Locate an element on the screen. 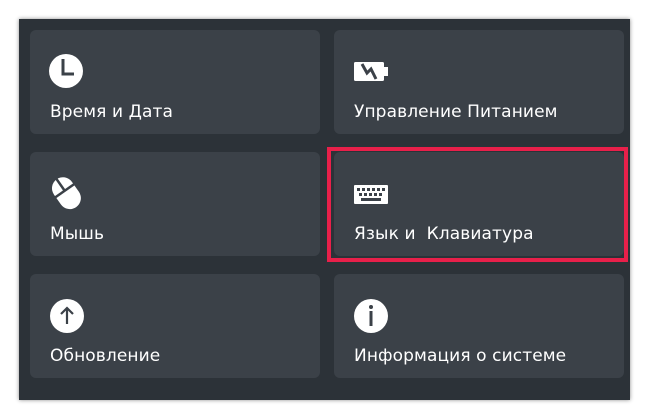 Image resolution: width=650 pixels, height=420 pixels. update-arrow-icon is located at coordinates (68, 313).